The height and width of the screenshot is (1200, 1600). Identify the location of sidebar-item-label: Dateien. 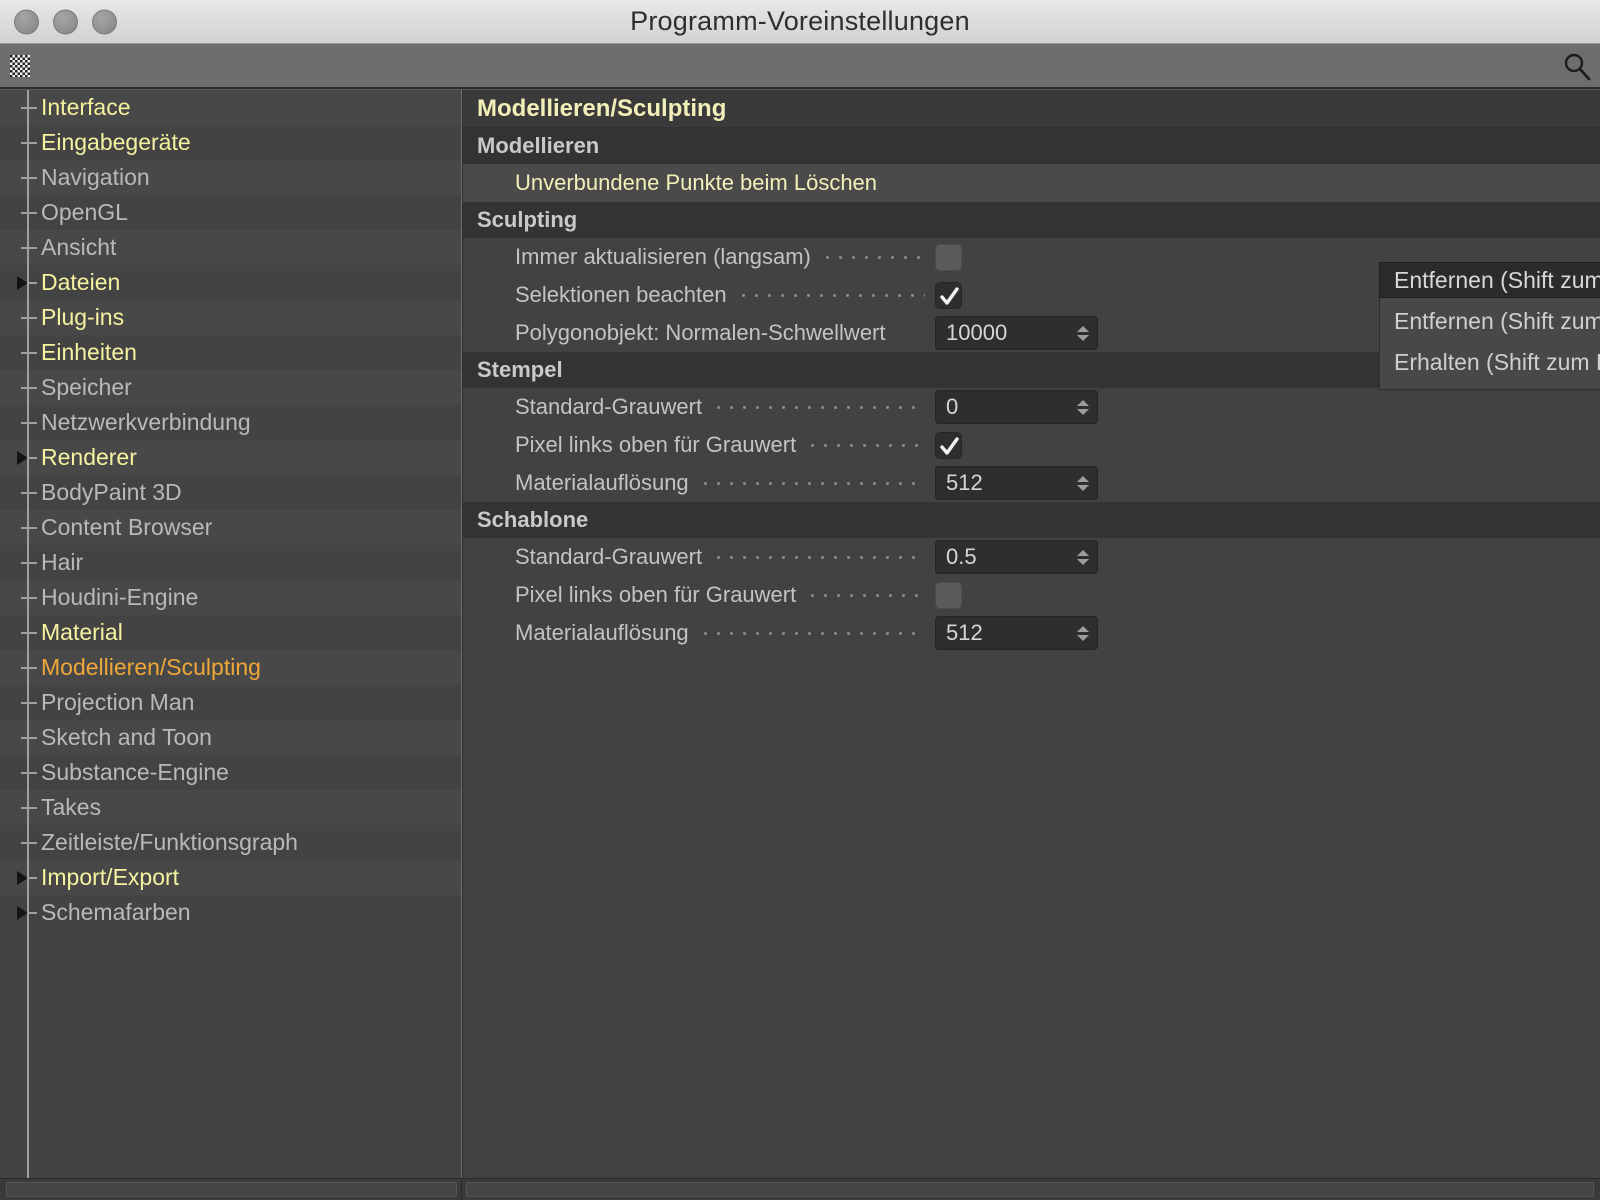
(81, 282).